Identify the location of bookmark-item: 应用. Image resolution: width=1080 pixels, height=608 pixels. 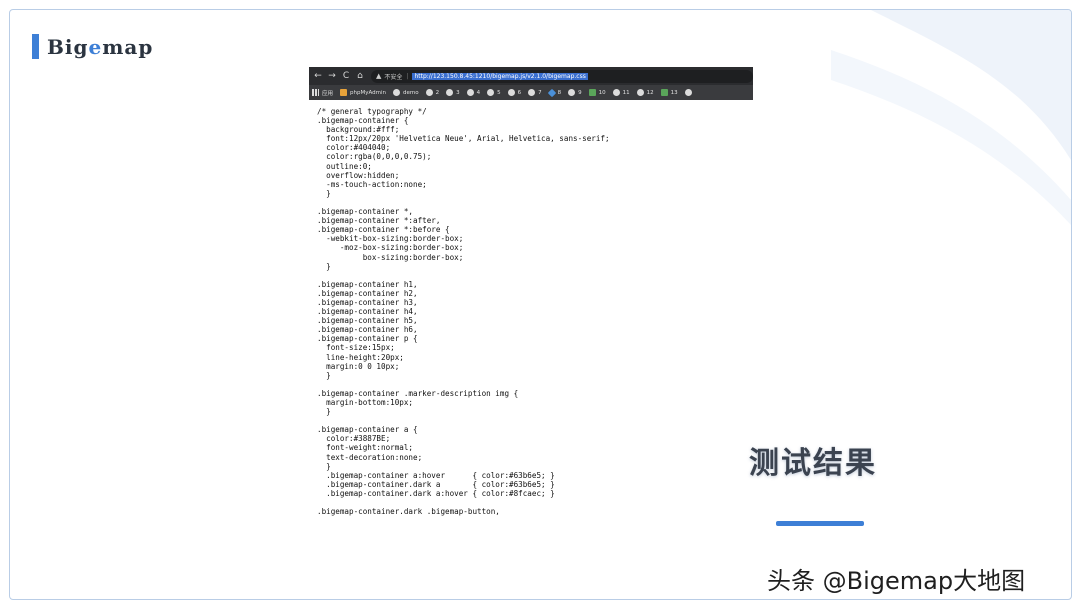
(322, 93).